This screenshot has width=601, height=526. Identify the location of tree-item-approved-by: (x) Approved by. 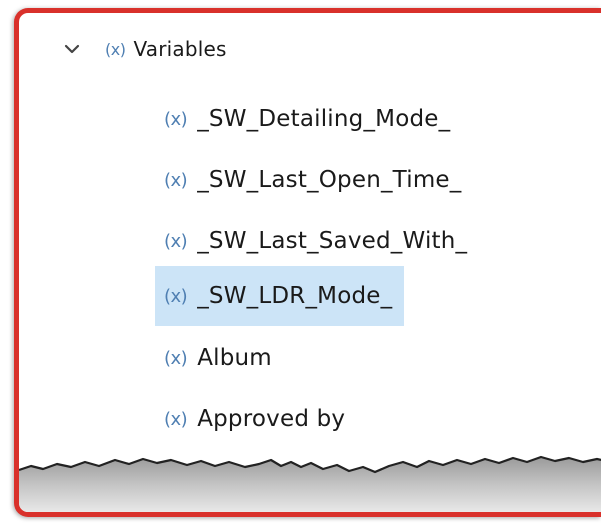
(254, 419).